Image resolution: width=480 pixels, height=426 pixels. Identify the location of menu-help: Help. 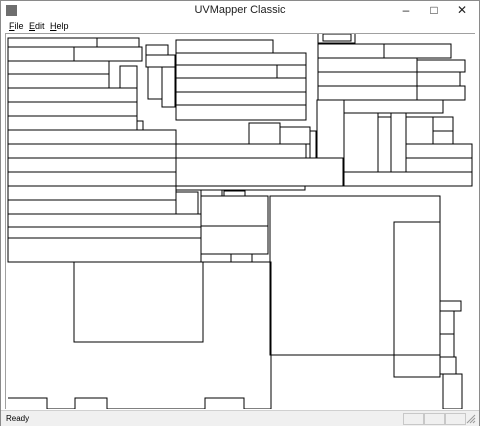
(59, 26).